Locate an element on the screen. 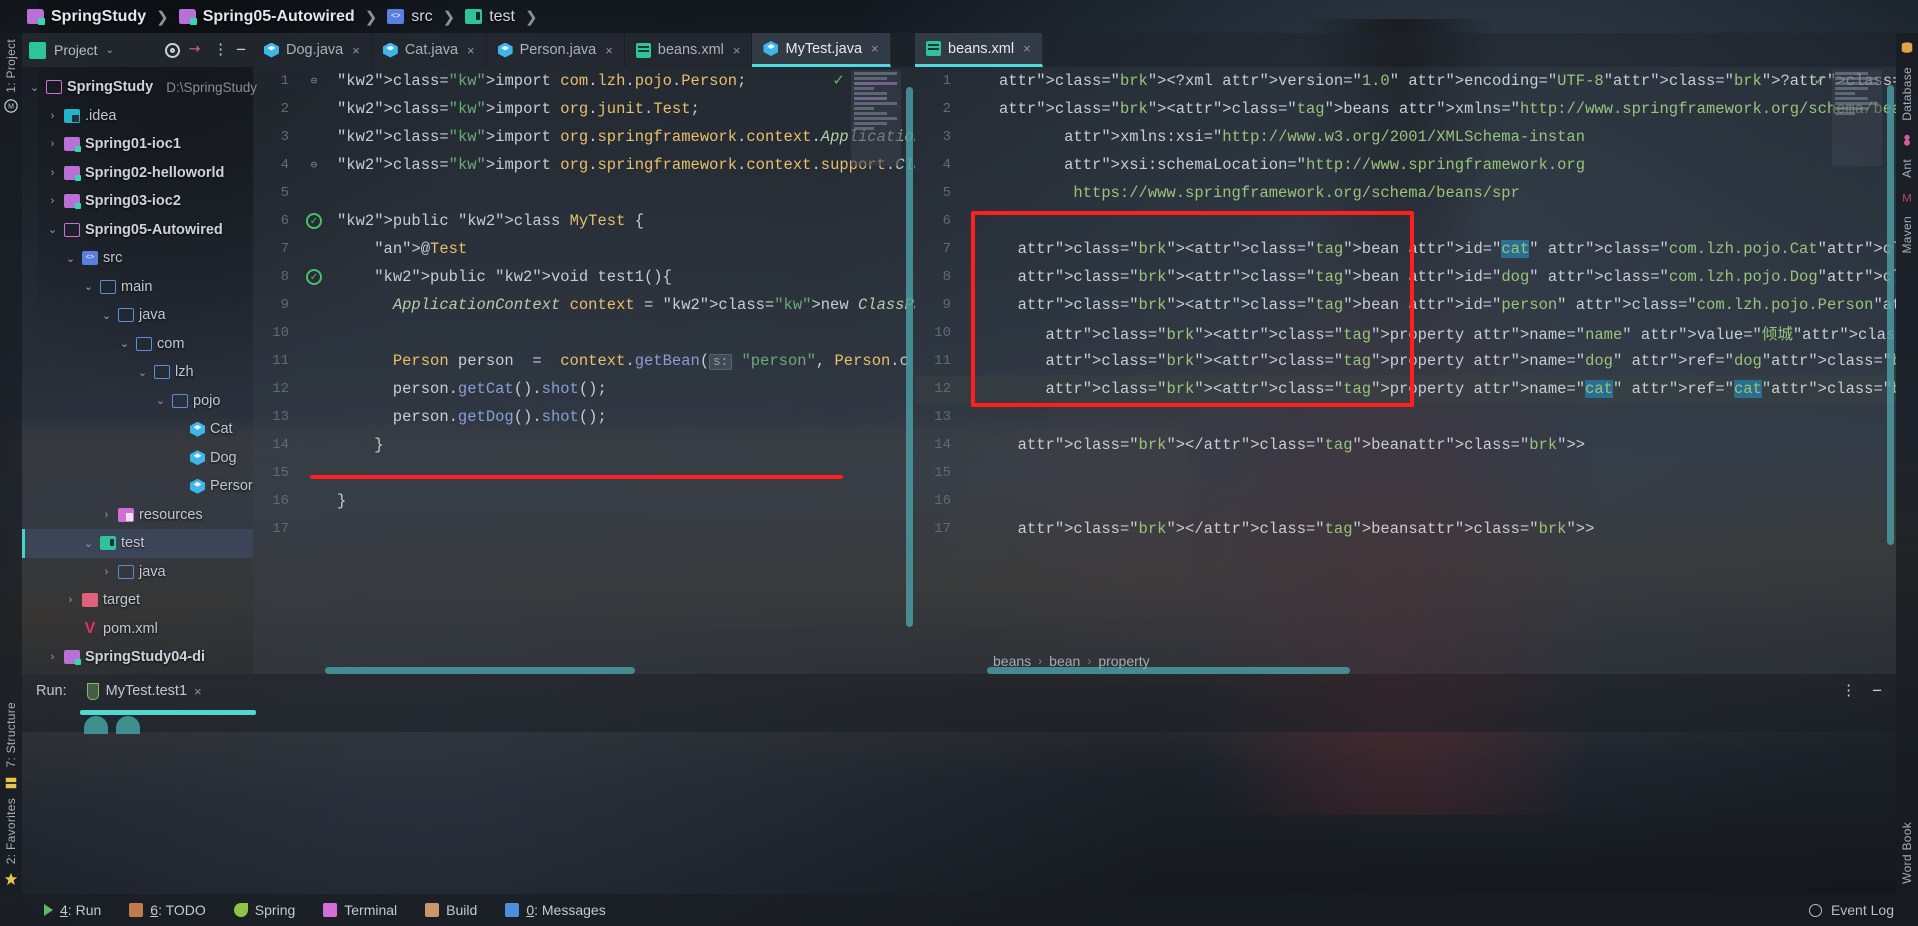  left-editor-vertical-scrollbar is located at coordinates (909, 370).